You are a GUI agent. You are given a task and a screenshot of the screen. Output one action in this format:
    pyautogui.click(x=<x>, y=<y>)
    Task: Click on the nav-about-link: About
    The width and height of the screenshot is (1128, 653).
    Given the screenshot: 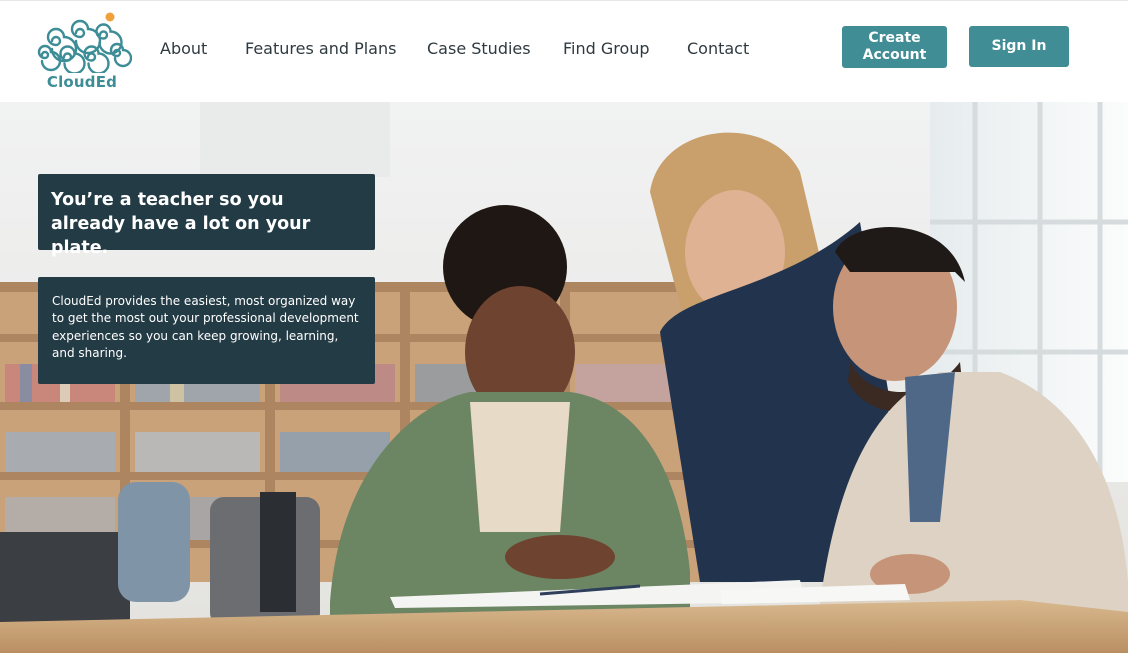 What is the action you would take?
    pyautogui.click(x=183, y=48)
    